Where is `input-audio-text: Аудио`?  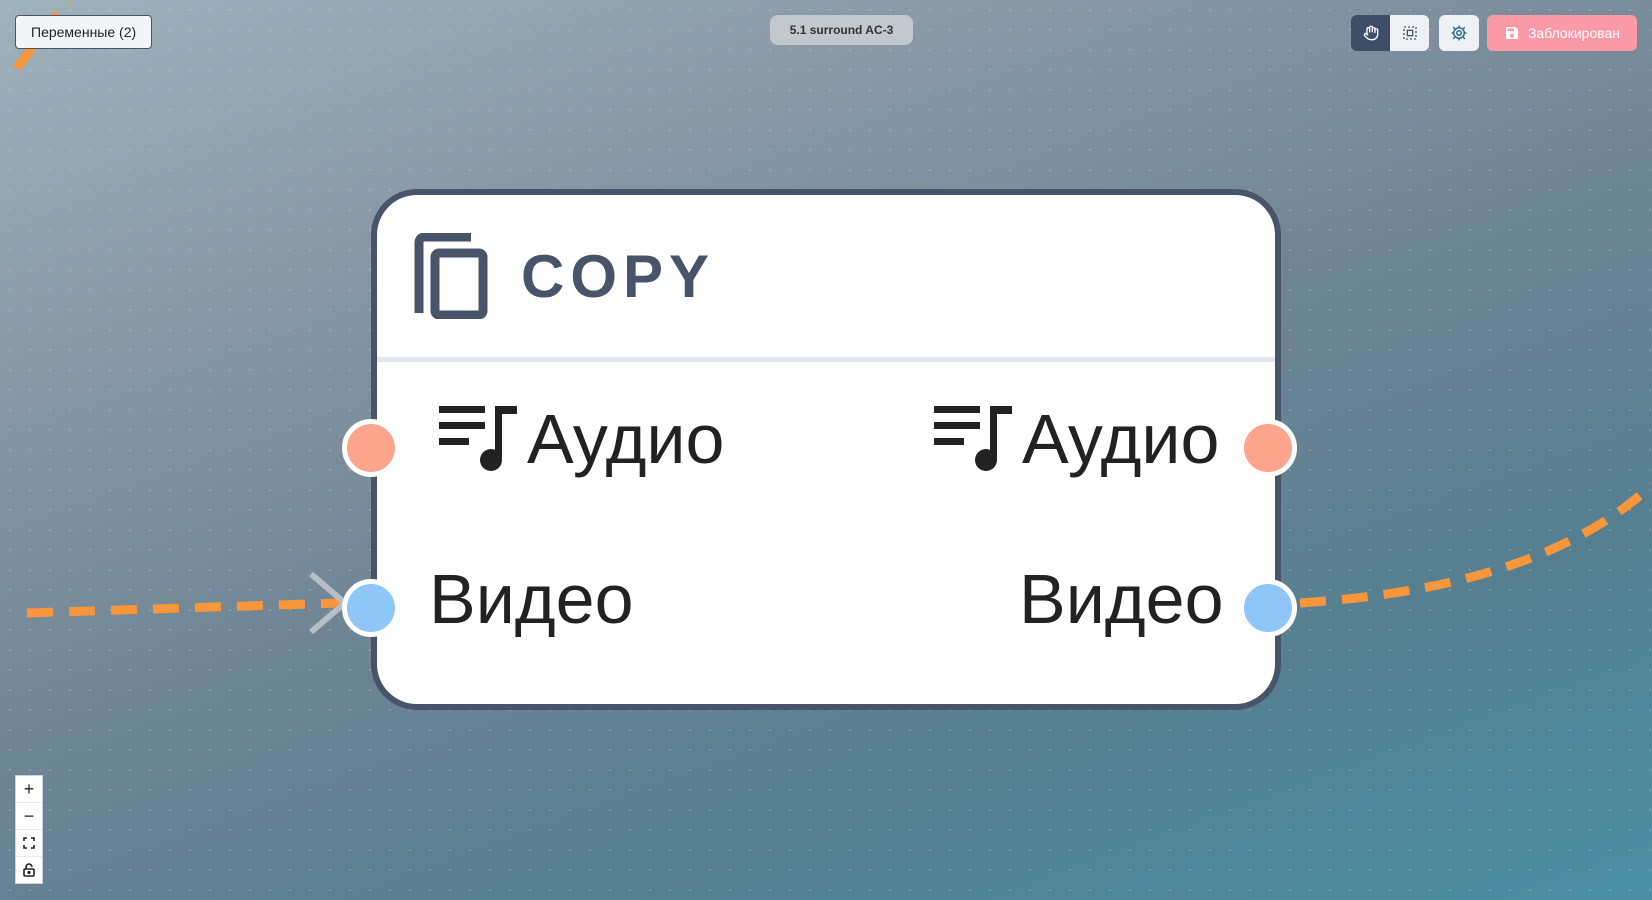 input-audio-text: Аудио is located at coordinates (626, 439).